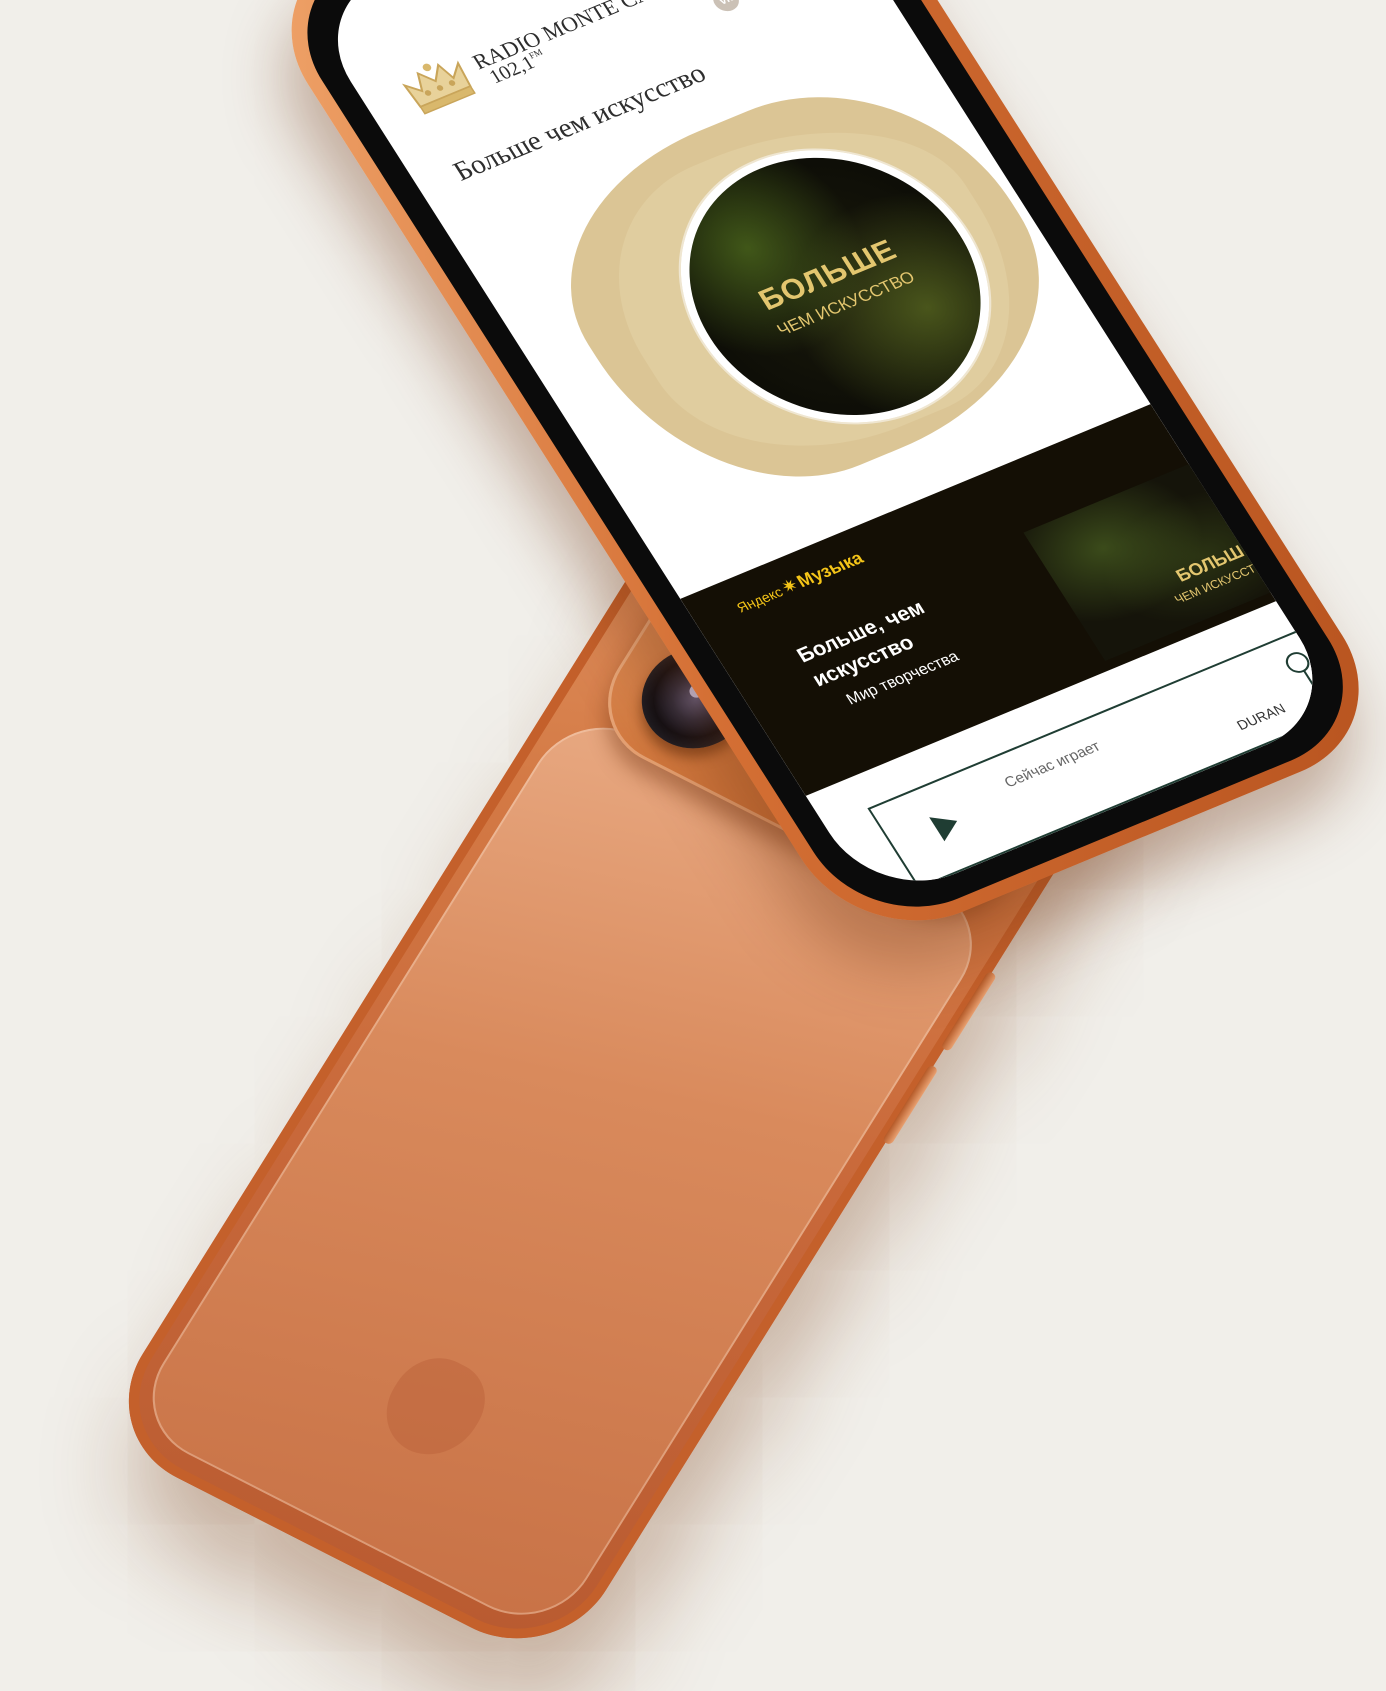 This screenshot has width=1386, height=1691. Describe the element at coordinates (1261, 717) in the screenshot. I see `now-playing-artist: DURAN` at that location.